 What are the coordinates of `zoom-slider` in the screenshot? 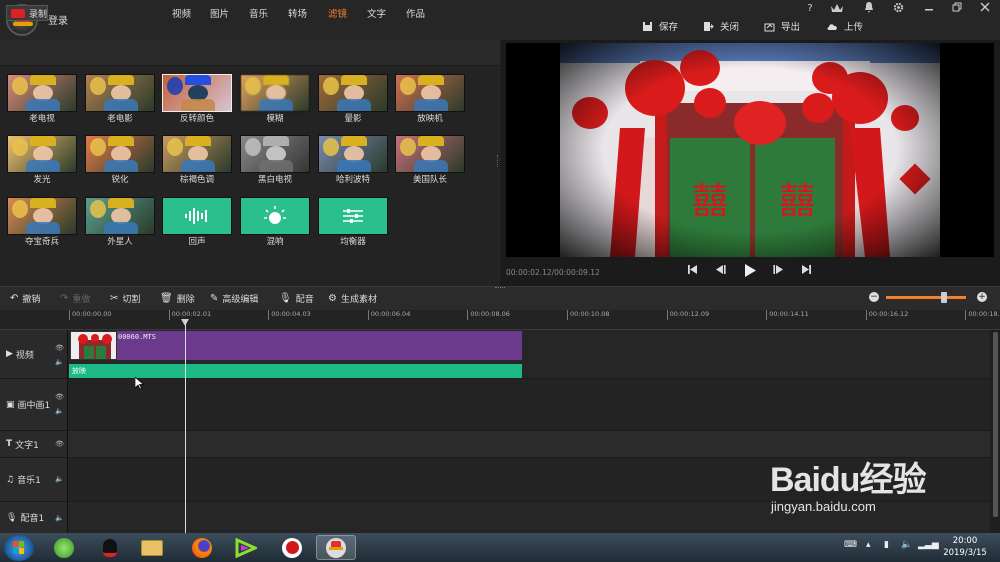 It's located at (926, 297).